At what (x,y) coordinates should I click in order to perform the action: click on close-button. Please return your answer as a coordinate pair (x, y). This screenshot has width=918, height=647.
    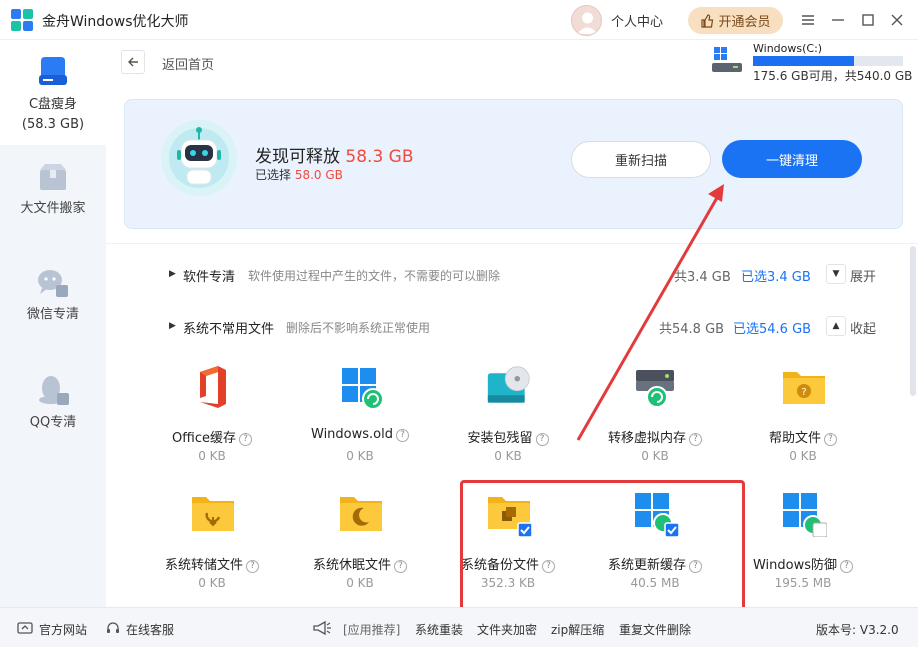
    Looking at the image, I should click on (897, 20).